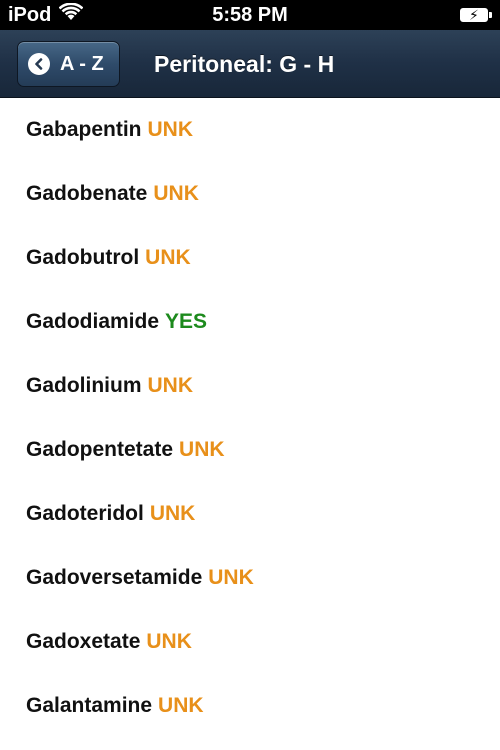  Describe the element at coordinates (87, 193) in the screenshot. I see `drug-name: Gadobenate` at that location.